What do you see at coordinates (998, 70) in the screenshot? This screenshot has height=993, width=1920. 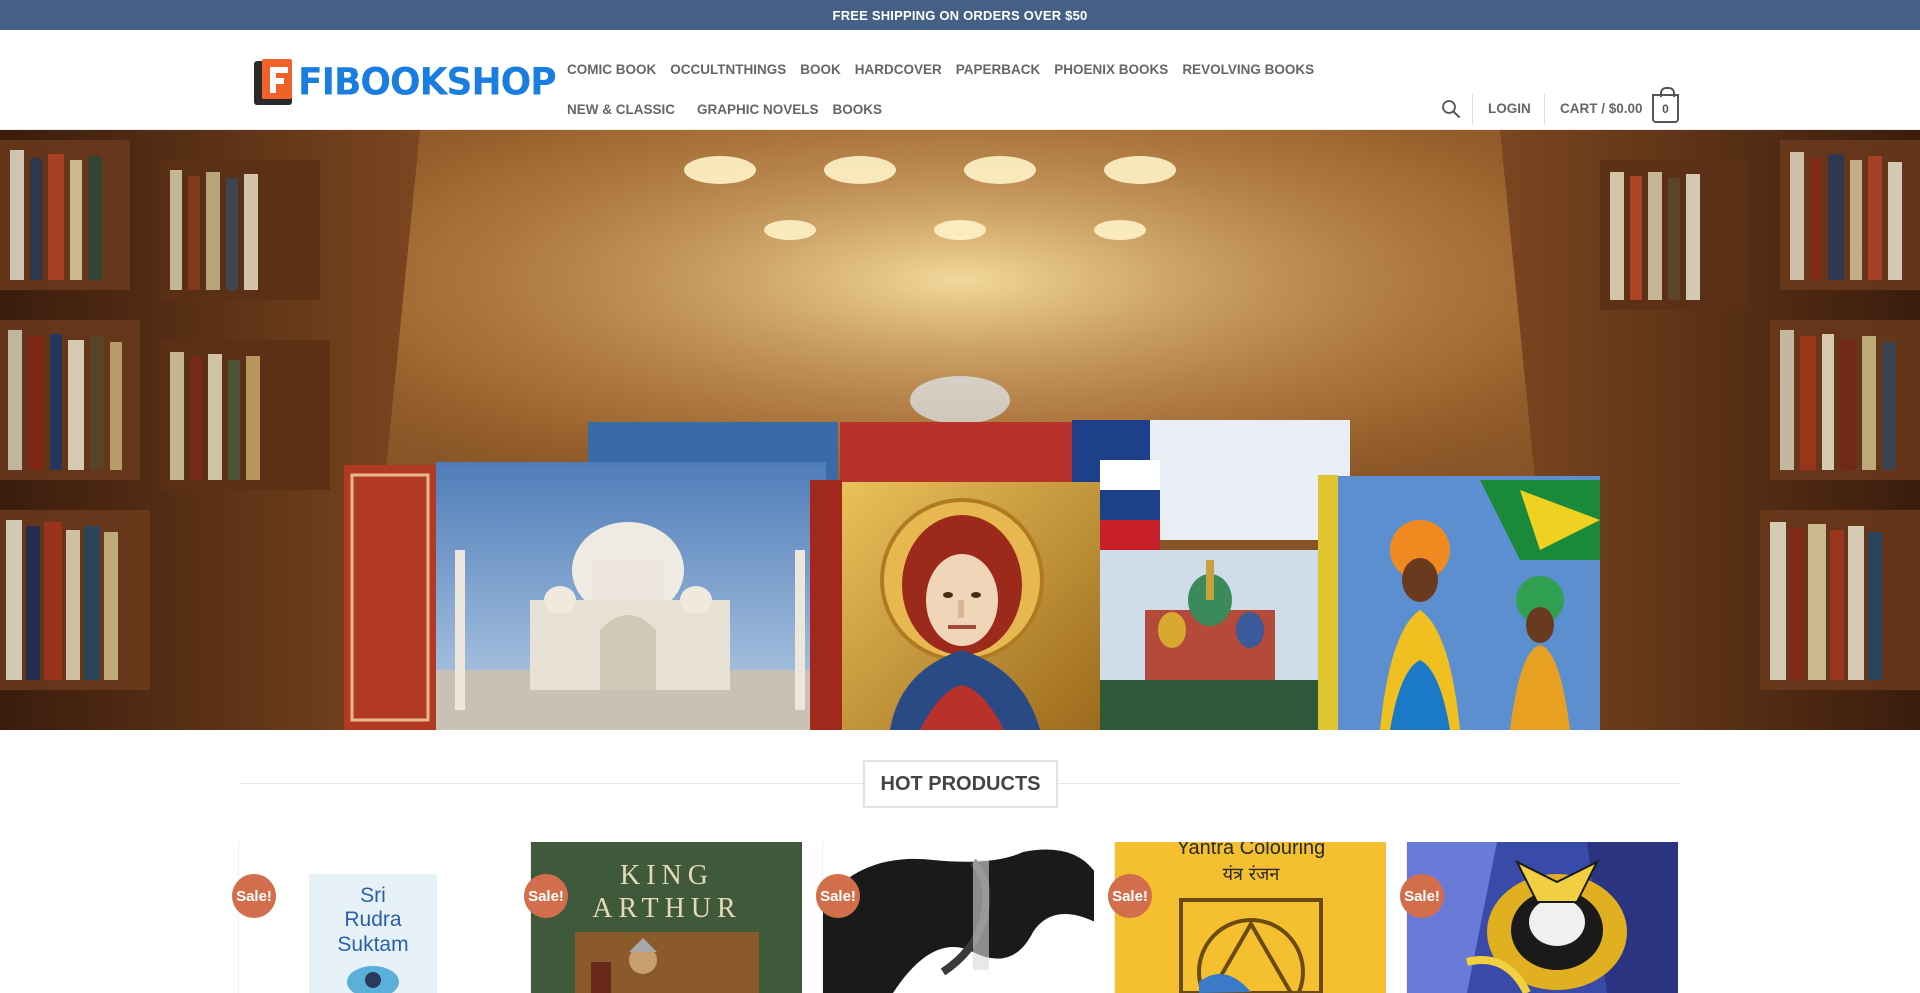 I see `nav-paperback: PAPERBACK` at bounding box center [998, 70].